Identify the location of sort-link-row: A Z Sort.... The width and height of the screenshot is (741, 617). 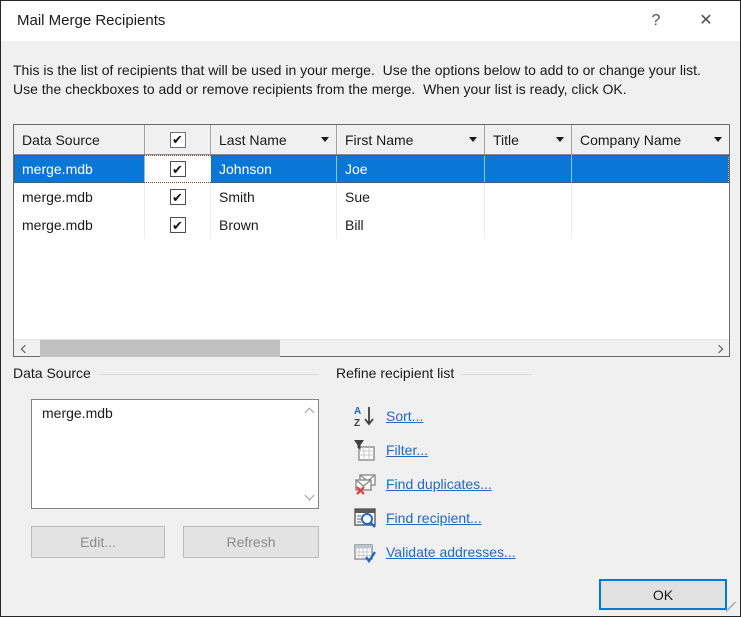
(434, 416).